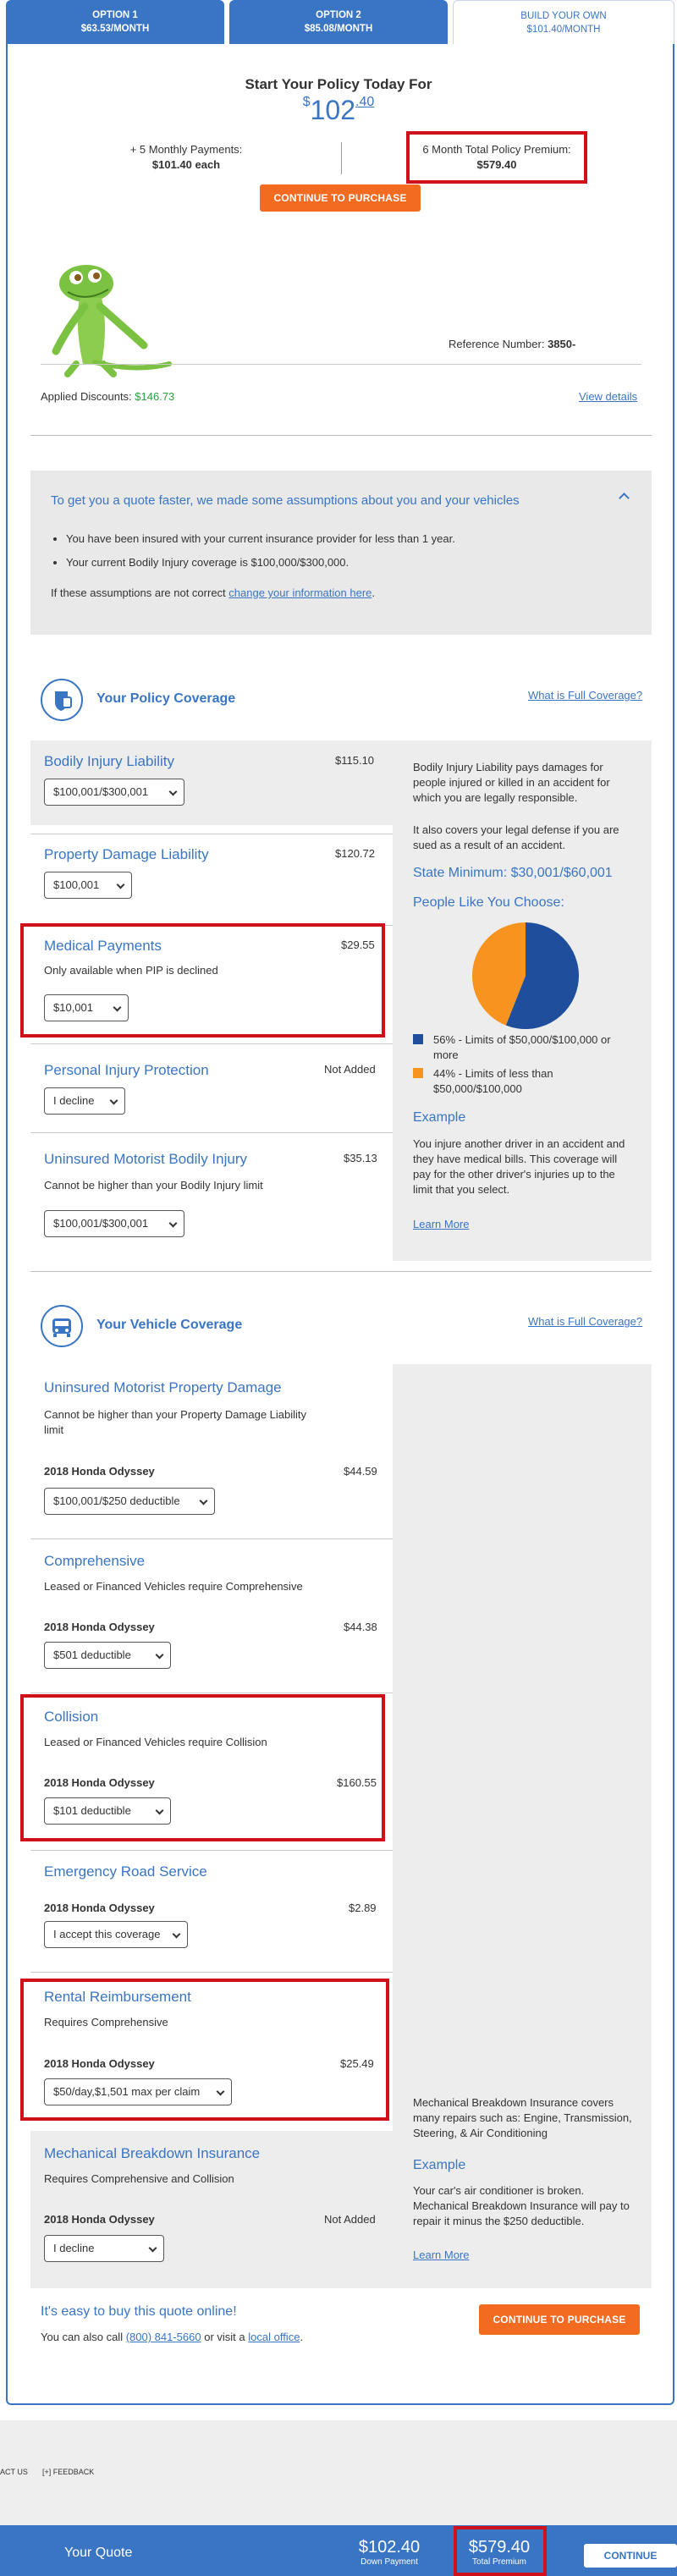 The height and width of the screenshot is (2576, 677). Describe the element at coordinates (499, 2562) in the screenshot. I see `total-premium-label: Total Premium` at that location.